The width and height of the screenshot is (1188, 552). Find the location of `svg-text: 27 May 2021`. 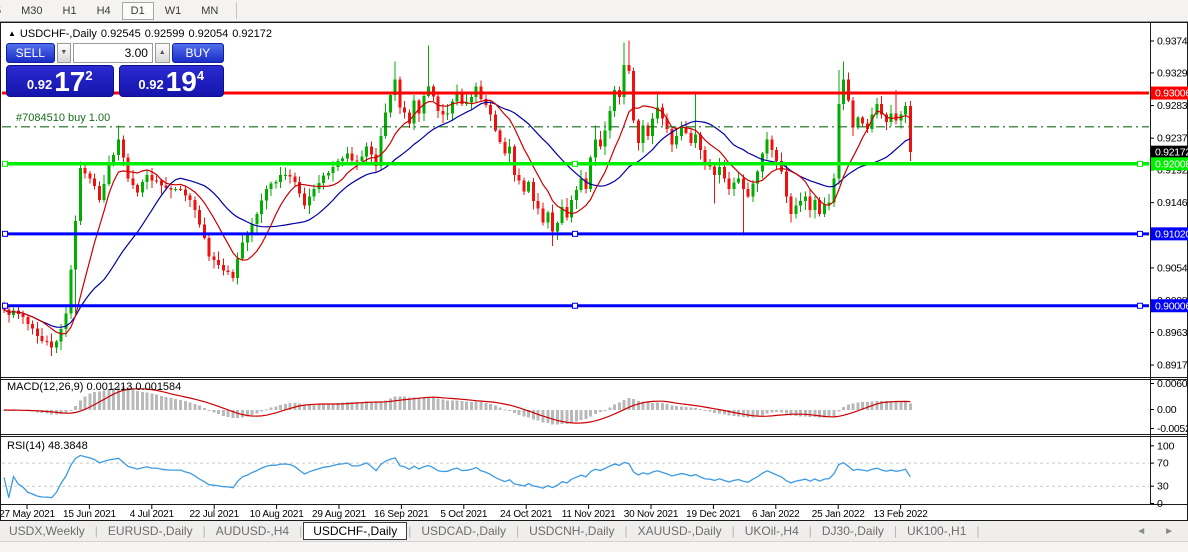

svg-text: 27 May 2021 is located at coordinates (27, 514).